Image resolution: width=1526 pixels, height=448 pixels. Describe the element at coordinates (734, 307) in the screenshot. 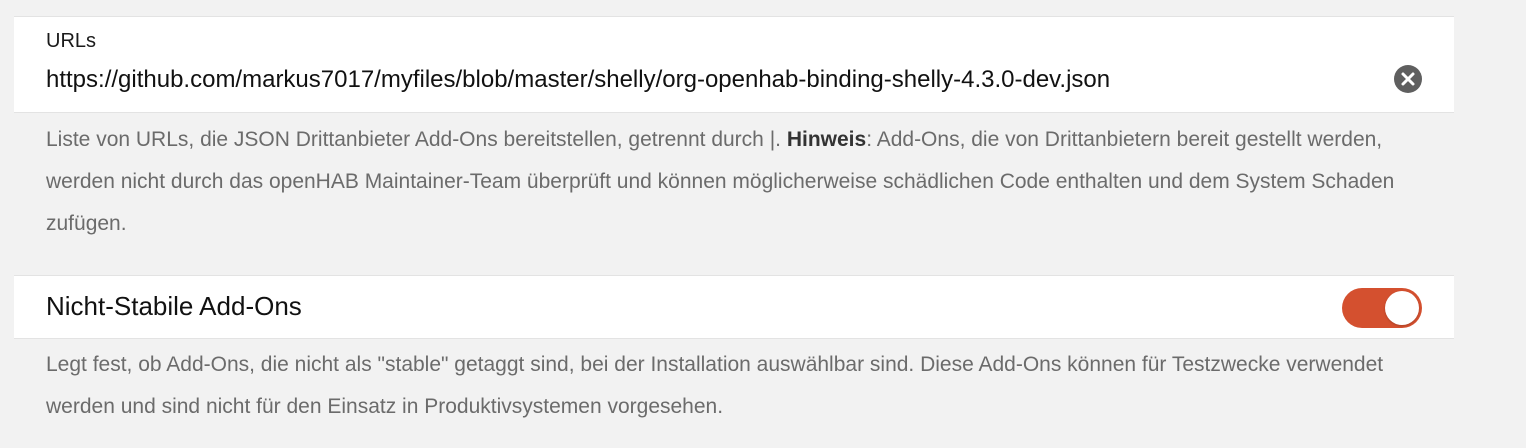

I see `unstable-addons-card: Nicht-Stabile Add-Ons` at that location.